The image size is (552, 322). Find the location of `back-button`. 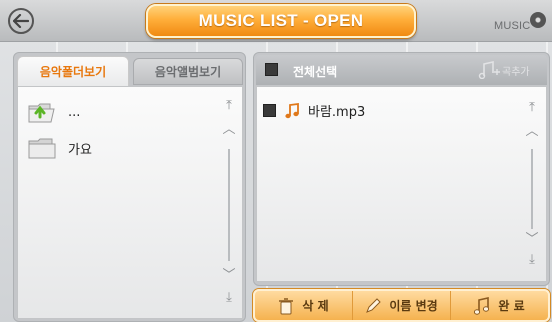

back-button is located at coordinates (21, 21).